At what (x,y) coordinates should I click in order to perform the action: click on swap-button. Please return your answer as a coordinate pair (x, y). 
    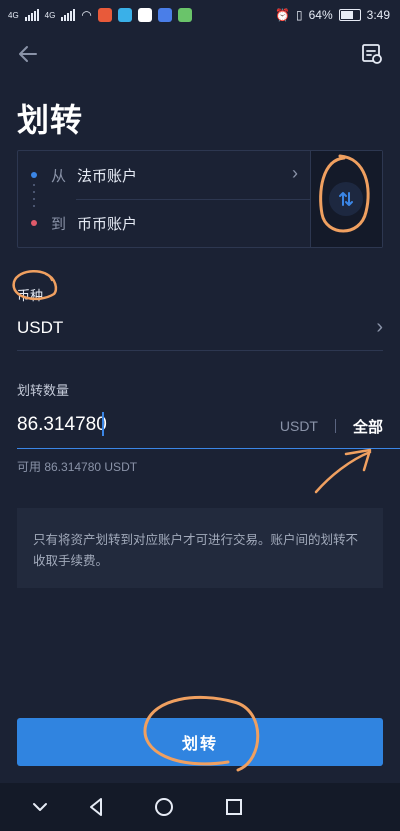
    Looking at the image, I should click on (346, 199).